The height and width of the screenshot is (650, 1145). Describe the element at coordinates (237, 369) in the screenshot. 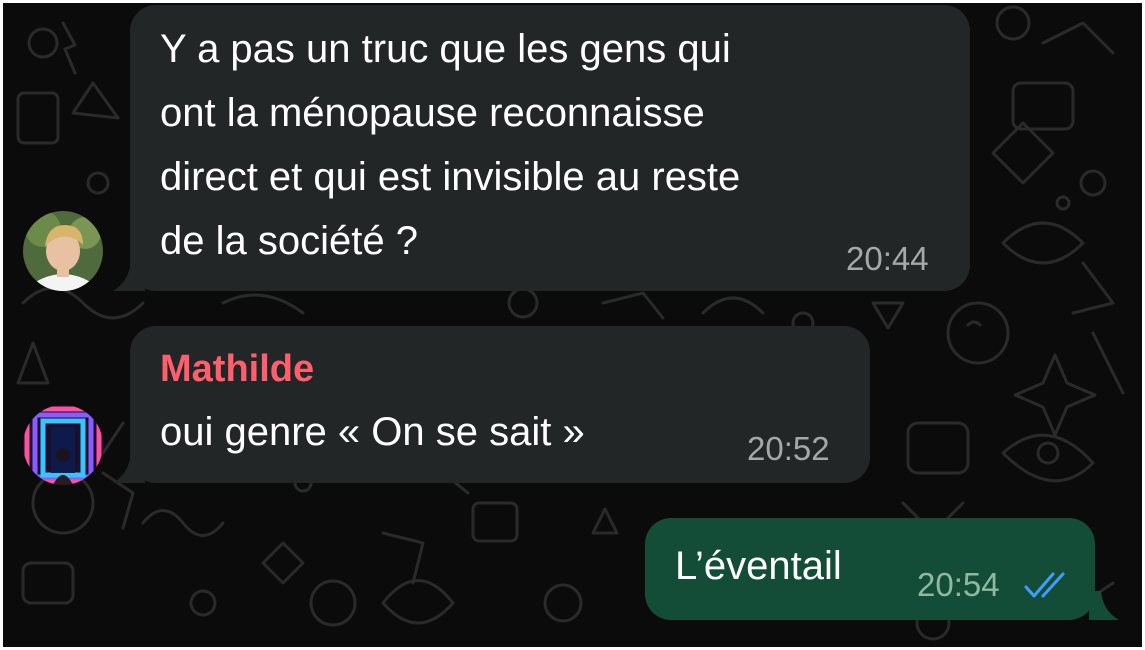

I see `sender-name: Mathilde` at that location.